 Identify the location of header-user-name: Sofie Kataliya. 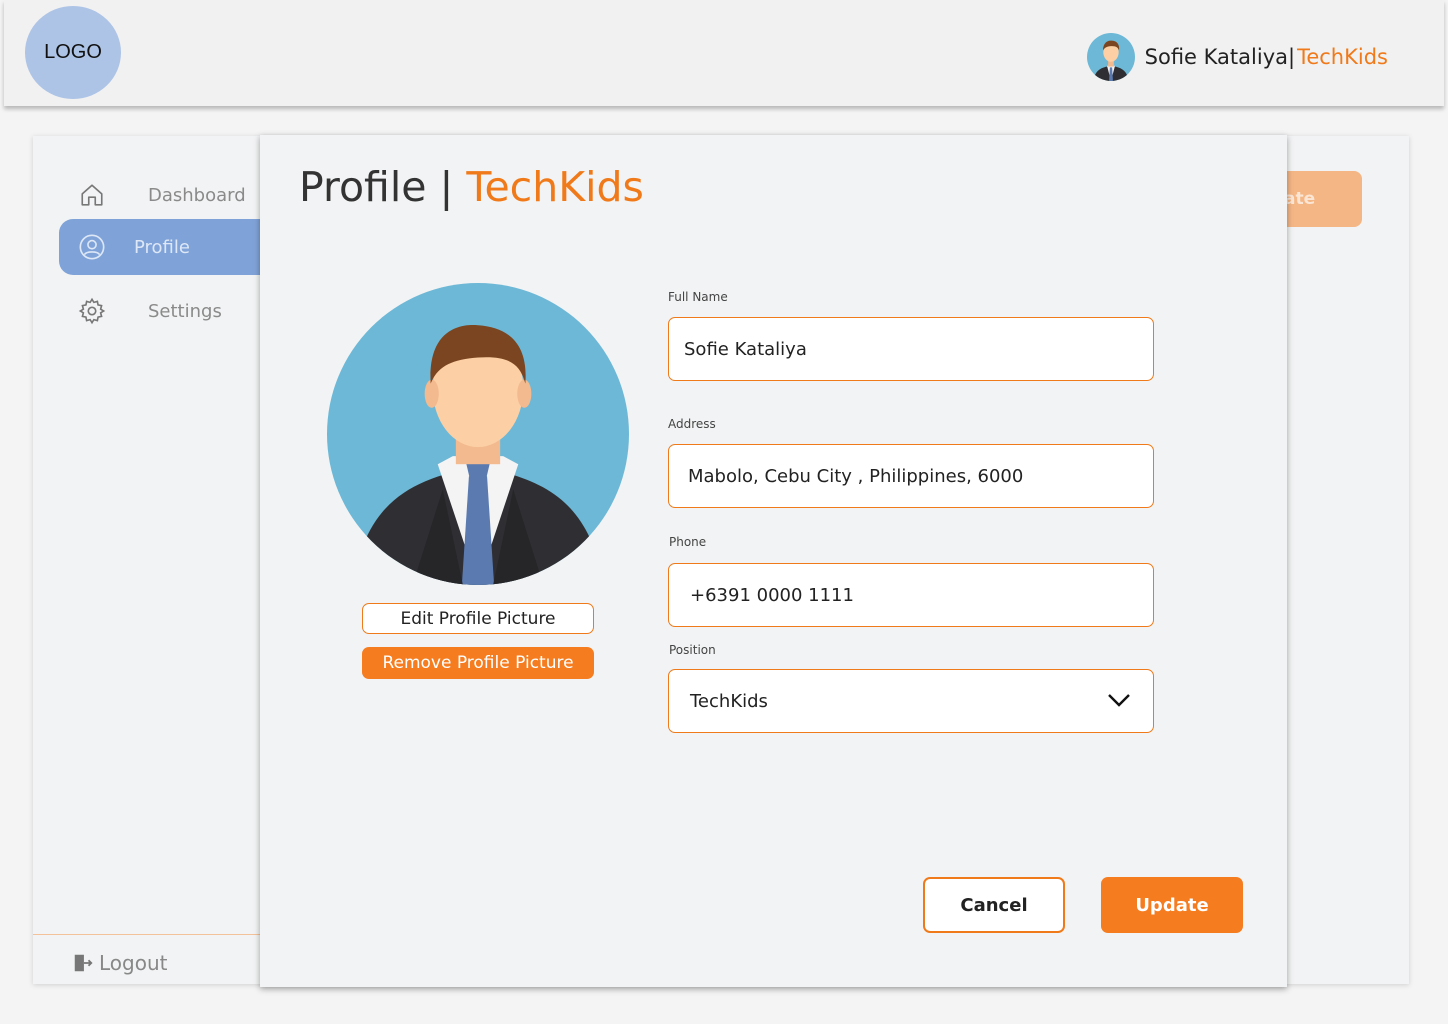
(1216, 57).